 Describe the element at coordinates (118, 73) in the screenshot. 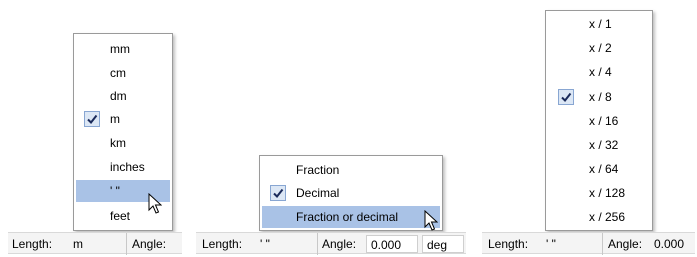

I see `menu-item-label: cm` at that location.